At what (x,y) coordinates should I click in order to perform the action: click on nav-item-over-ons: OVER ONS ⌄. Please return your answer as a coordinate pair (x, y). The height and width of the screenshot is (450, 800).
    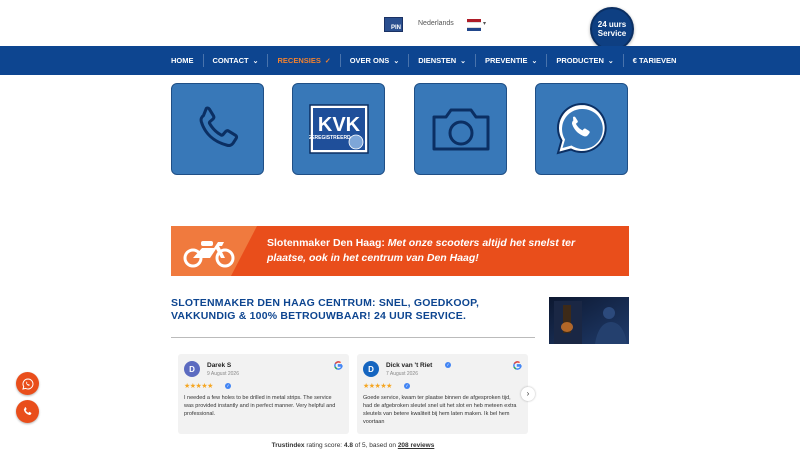
    Looking at the image, I should click on (373, 60).